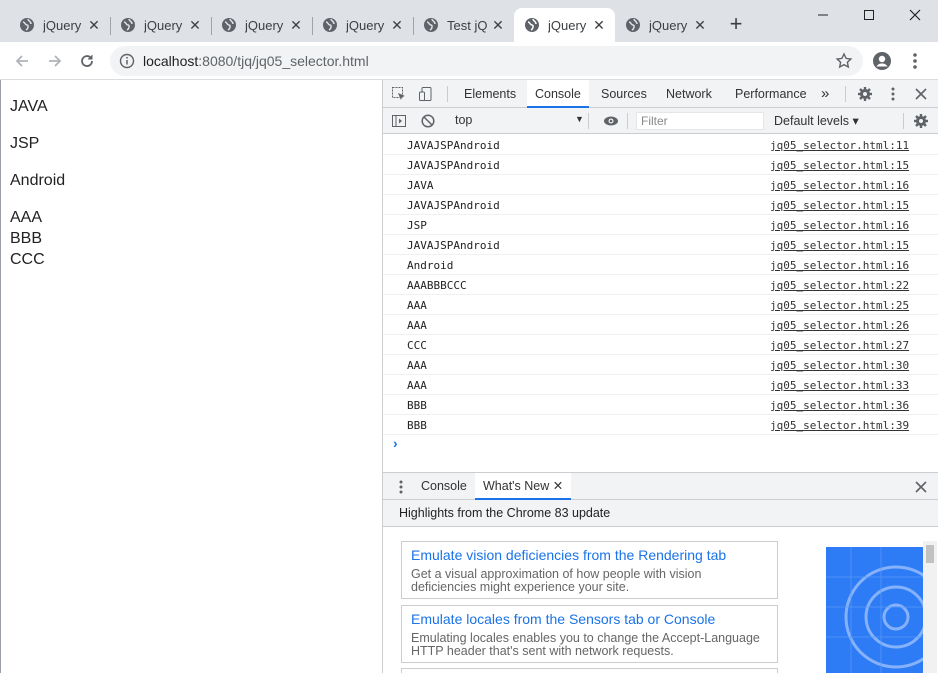  I want to click on log-source-link: jq05_selector.html:30, so click(839, 365).